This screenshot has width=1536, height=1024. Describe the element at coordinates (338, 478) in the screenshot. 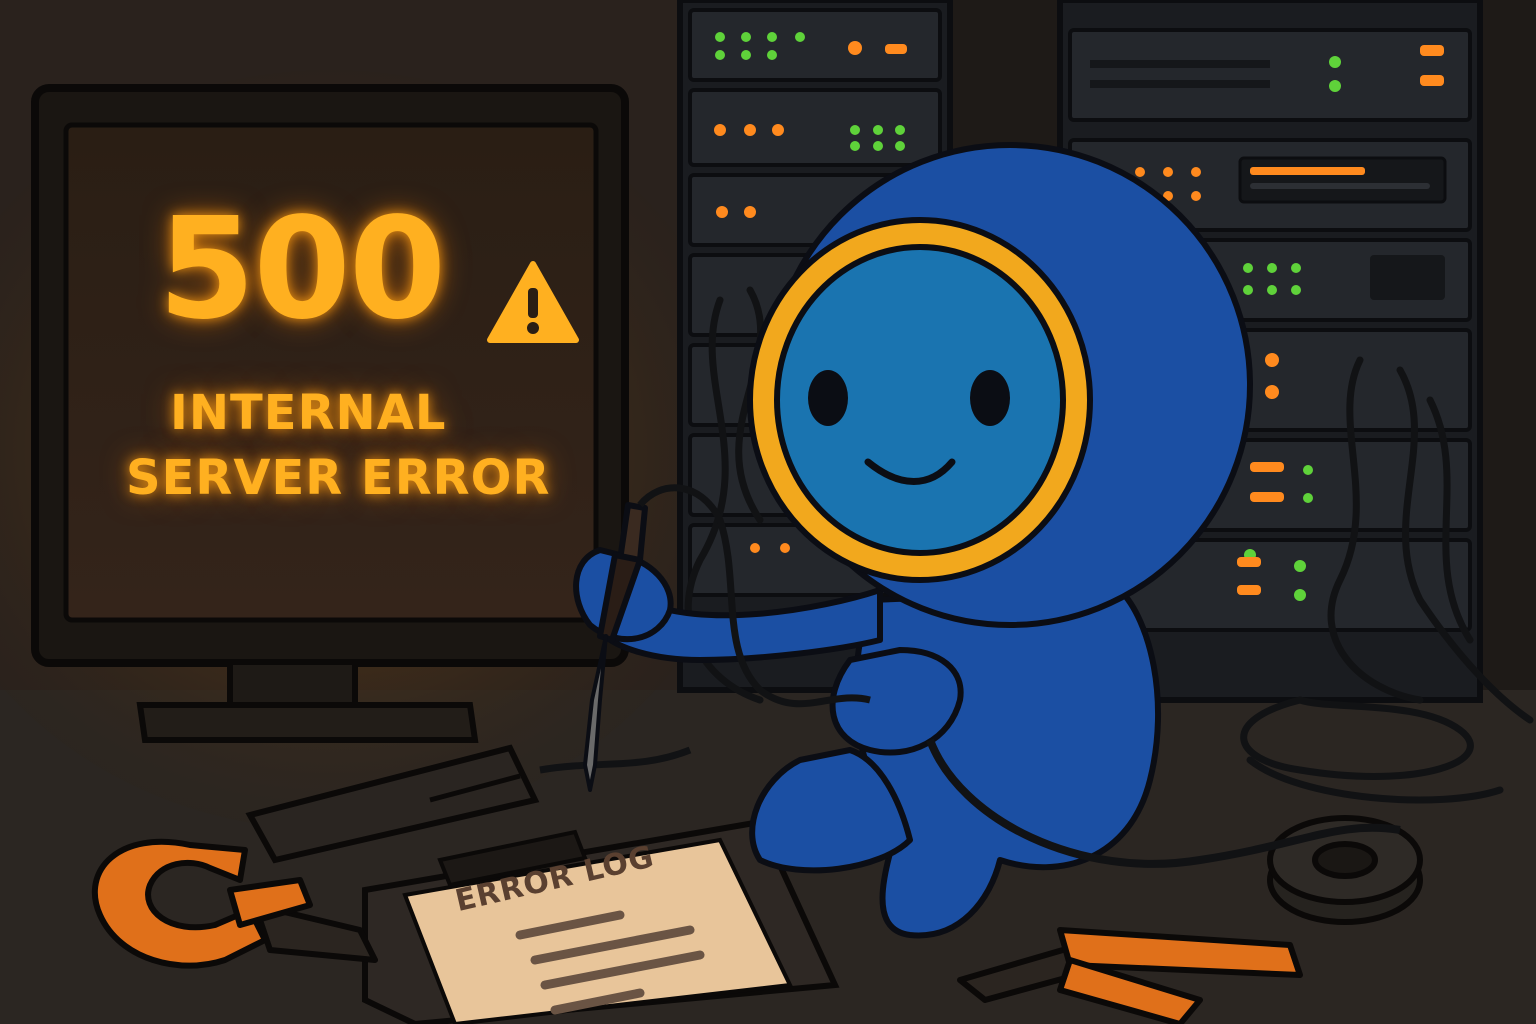

I see `error-line-2: SERVER ERROR` at that location.